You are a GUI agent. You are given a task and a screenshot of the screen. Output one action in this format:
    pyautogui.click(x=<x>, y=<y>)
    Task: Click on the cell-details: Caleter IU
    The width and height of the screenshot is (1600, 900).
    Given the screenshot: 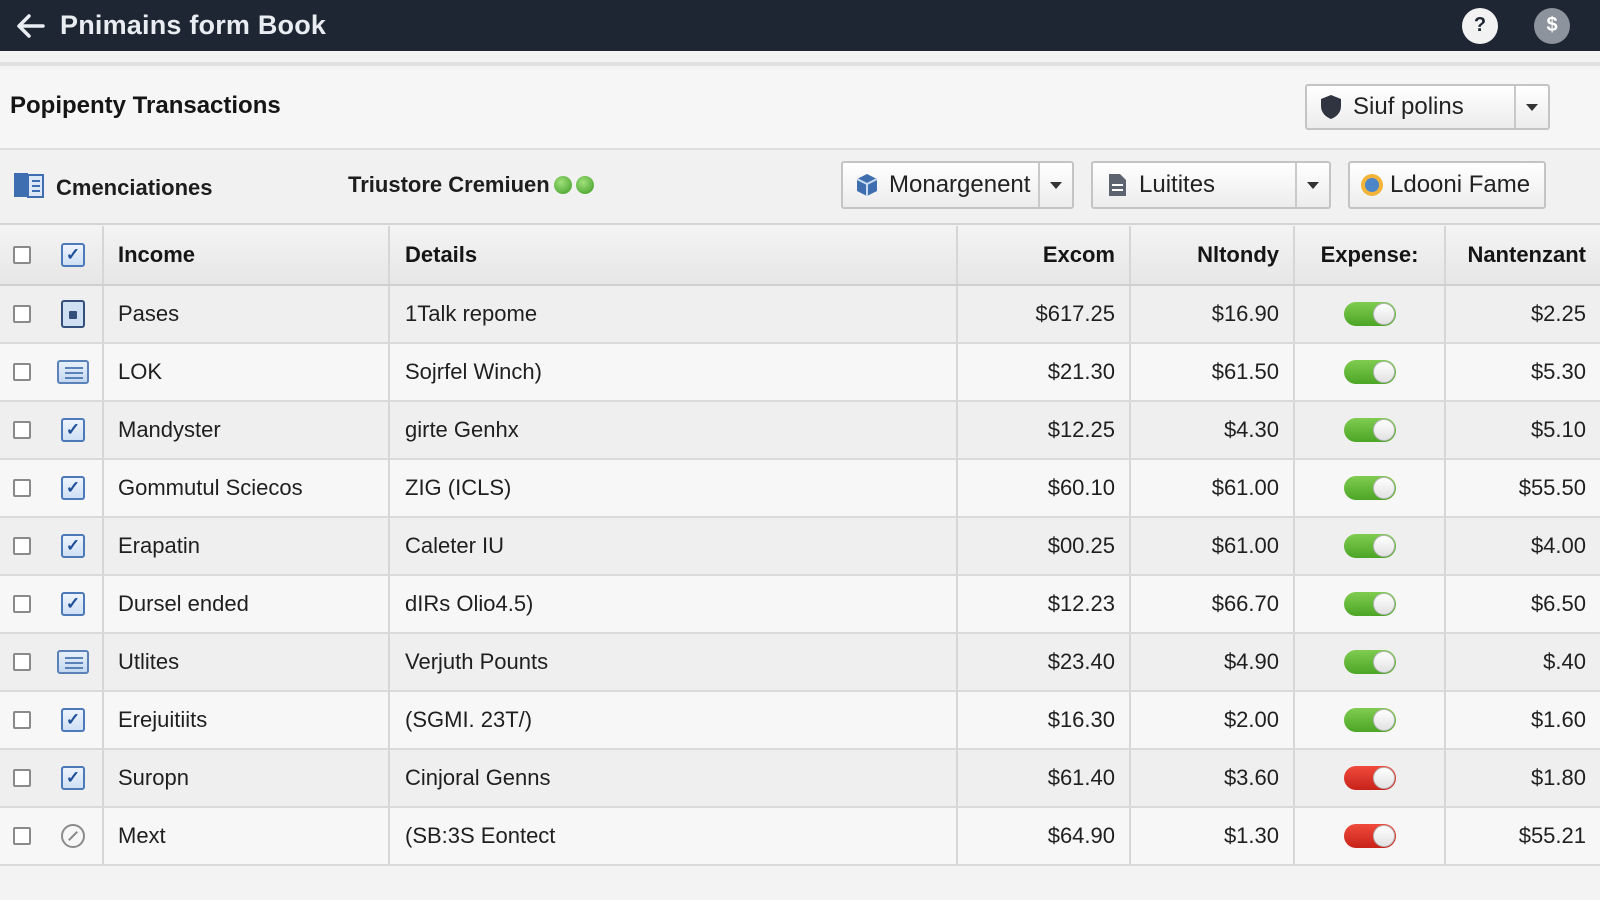 What is the action you would take?
    pyautogui.click(x=674, y=546)
    